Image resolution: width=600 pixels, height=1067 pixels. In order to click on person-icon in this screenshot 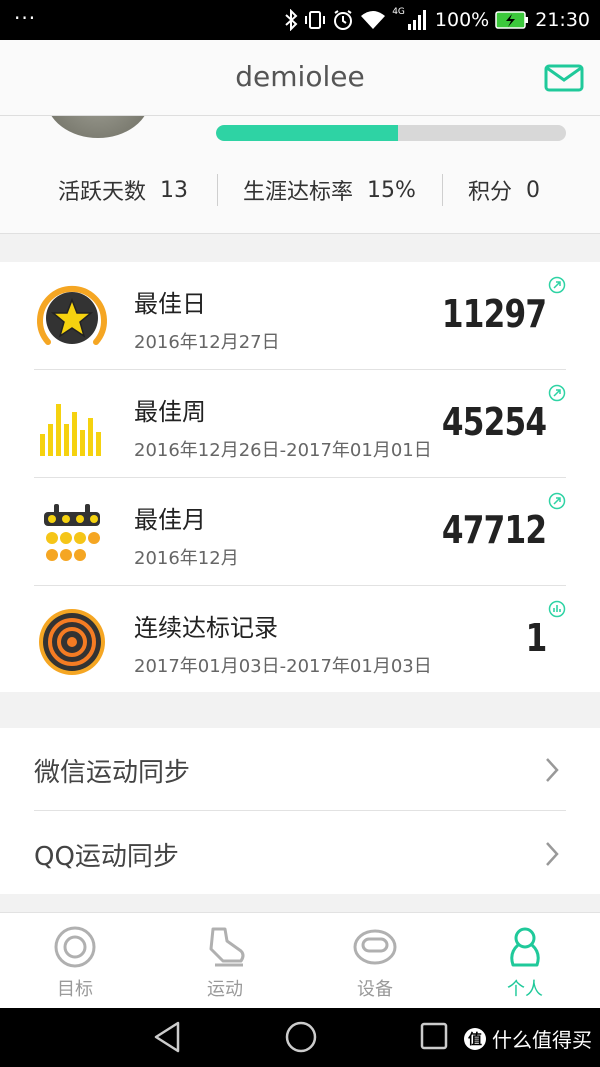, I will do `click(525, 947)`.